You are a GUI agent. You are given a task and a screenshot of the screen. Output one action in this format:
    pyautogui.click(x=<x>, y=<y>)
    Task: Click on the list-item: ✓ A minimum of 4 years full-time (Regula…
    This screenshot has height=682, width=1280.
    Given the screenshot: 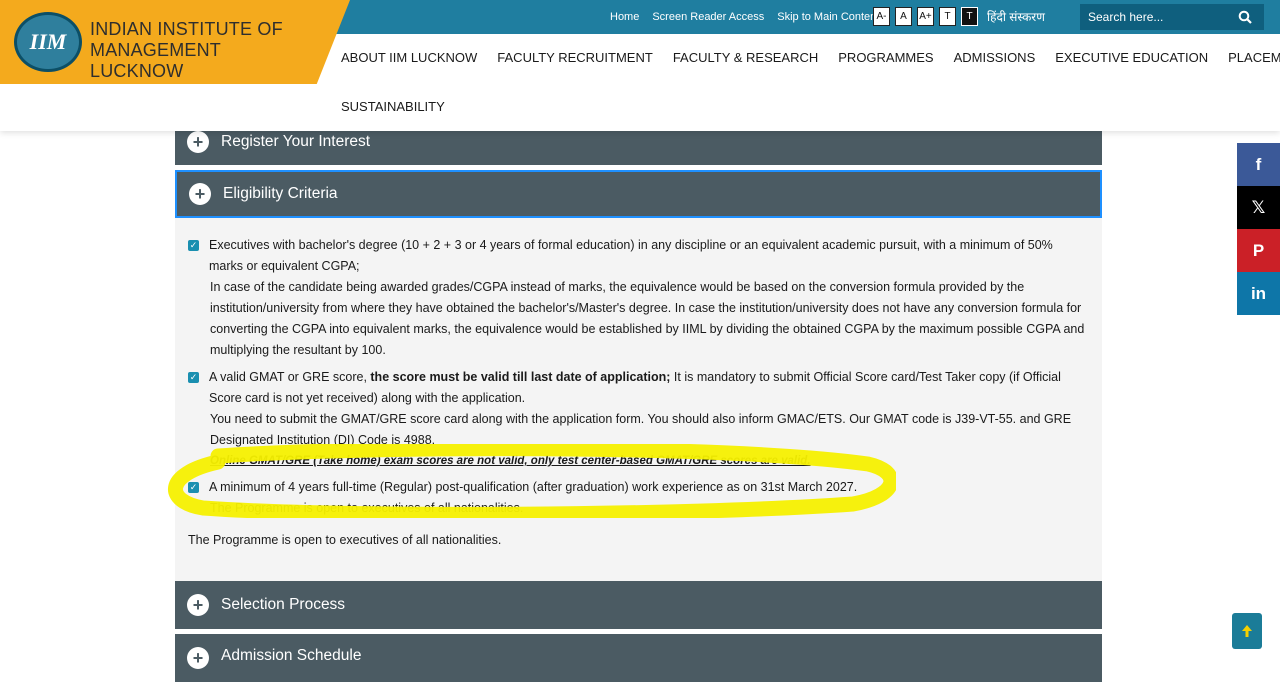 What is the action you would take?
    pyautogui.click(x=638, y=498)
    